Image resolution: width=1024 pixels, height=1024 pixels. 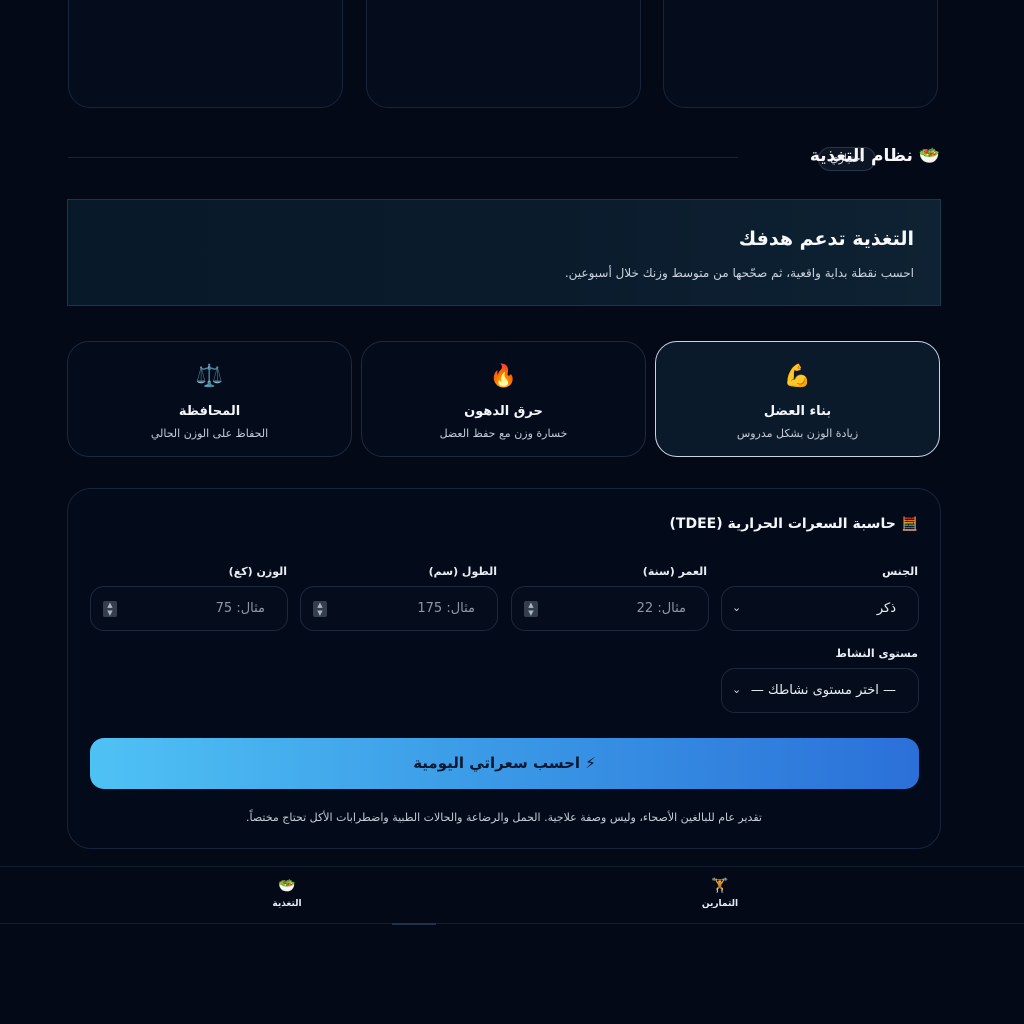 What do you see at coordinates (820, 608) in the screenshot?
I see `gender-select: ذكر ⌄` at bounding box center [820, 608].